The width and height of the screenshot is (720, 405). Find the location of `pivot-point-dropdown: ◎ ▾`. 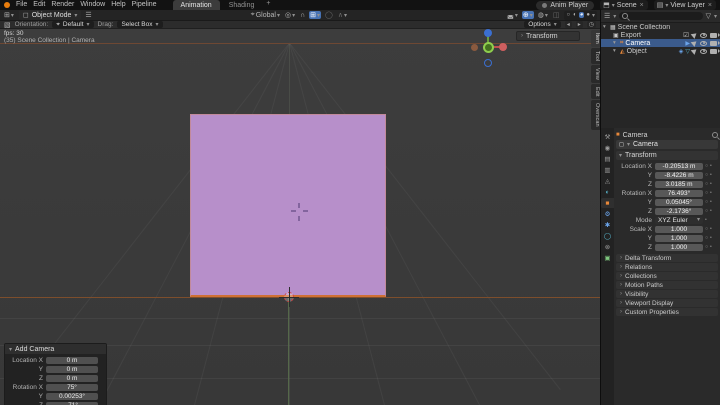

pivot-point-dropdown: ◎ ▾ is located at coordinates (290, 15).